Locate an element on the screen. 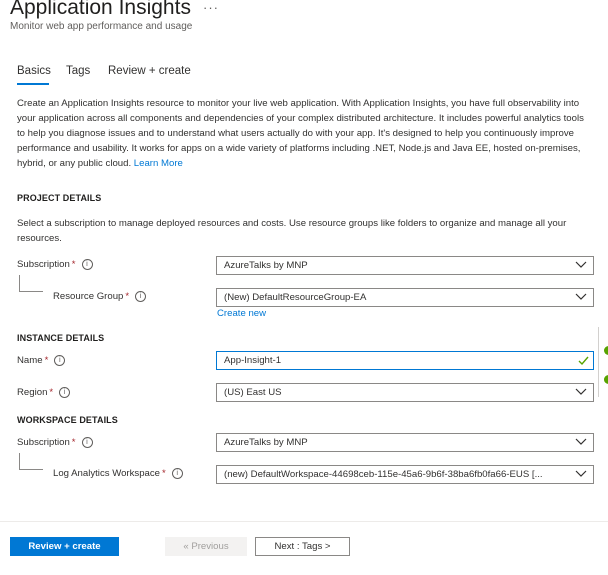 The width and height of the screenshot is (608, 575). tab-selected-indicator is located at coordinates (33, 84).